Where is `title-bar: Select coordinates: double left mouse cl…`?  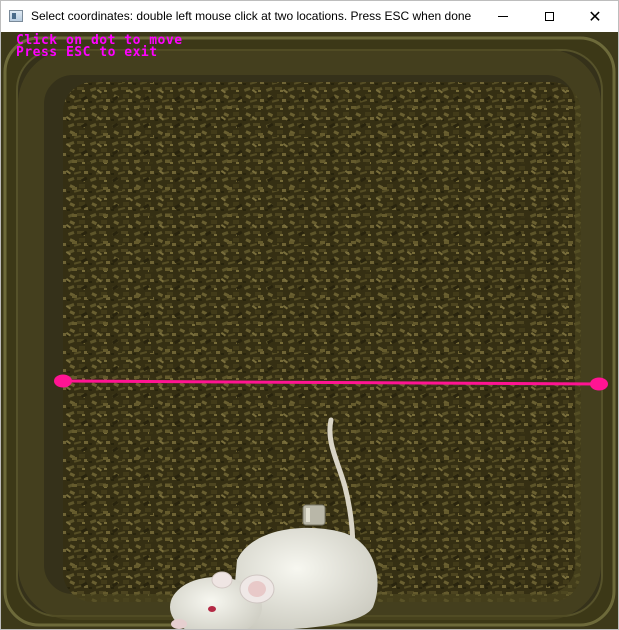 title-bar: Select coordinates: double left mouse cl… is located at coordinates (309, 16).